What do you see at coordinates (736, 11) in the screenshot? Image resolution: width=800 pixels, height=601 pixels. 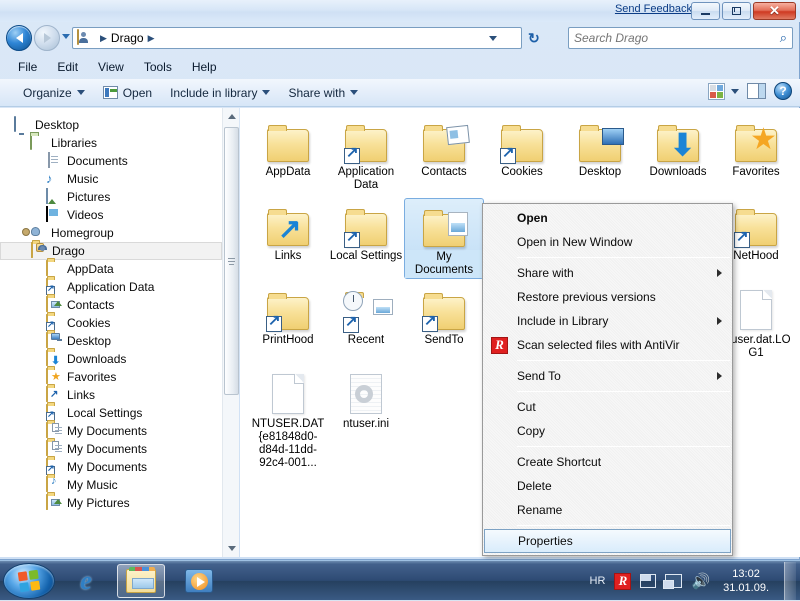 I see `restore-button` at bounding box center [736, 11].